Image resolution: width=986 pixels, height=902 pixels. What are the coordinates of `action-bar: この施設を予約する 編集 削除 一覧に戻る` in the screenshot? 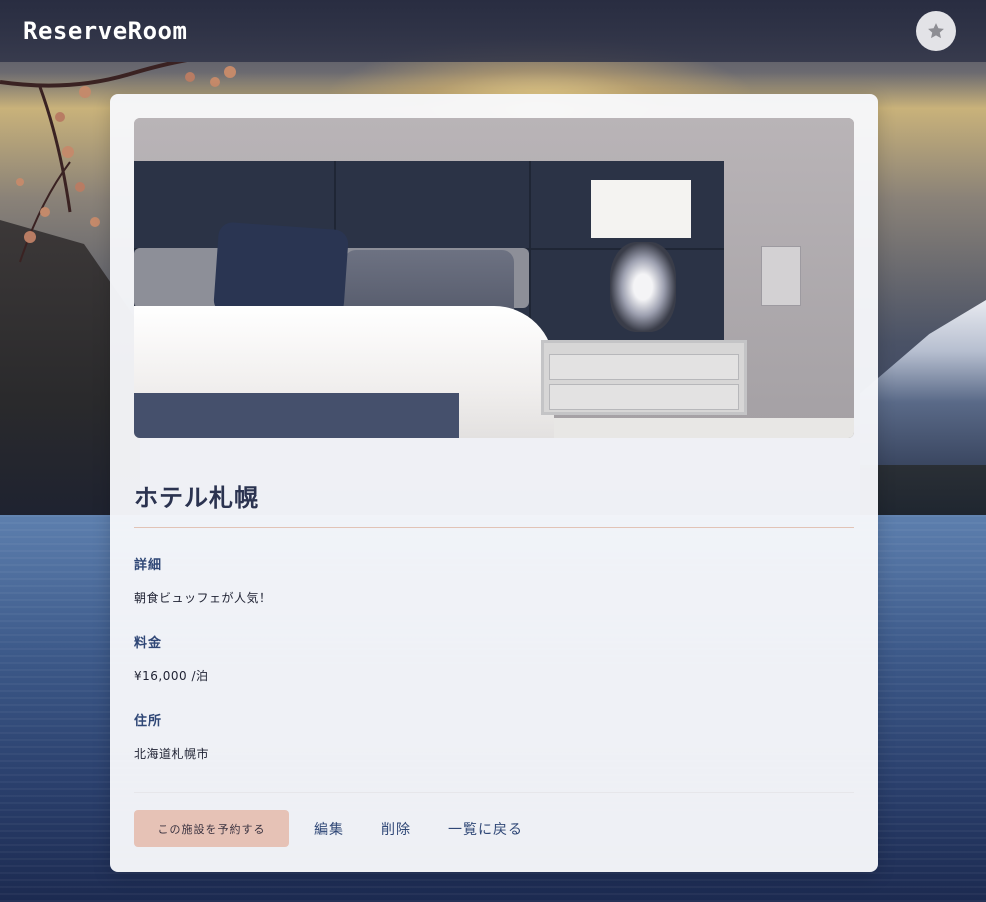 It's located at (494, 819).